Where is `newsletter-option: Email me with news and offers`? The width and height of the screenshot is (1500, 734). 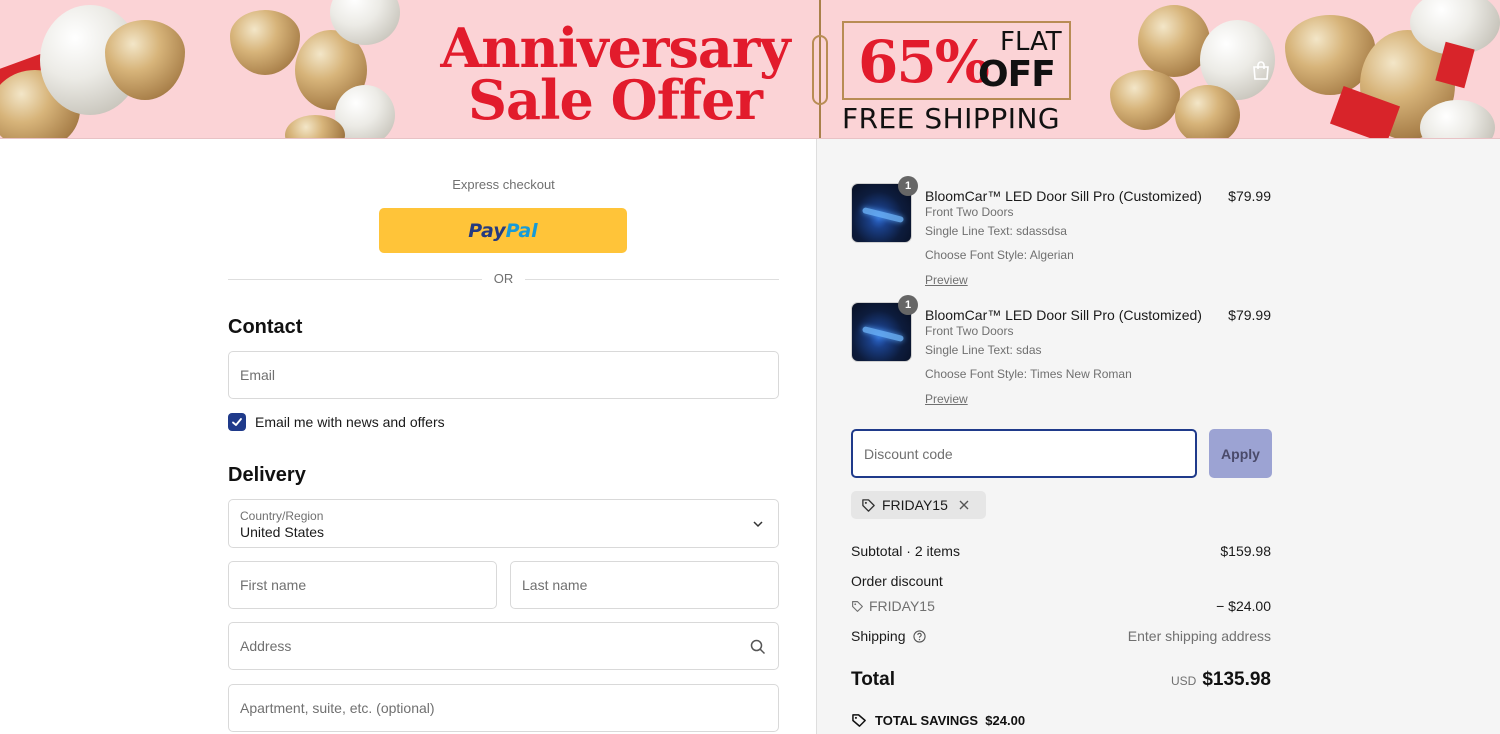 newsletter-option: Email me with news and offers is located at coordinates (336, 422).